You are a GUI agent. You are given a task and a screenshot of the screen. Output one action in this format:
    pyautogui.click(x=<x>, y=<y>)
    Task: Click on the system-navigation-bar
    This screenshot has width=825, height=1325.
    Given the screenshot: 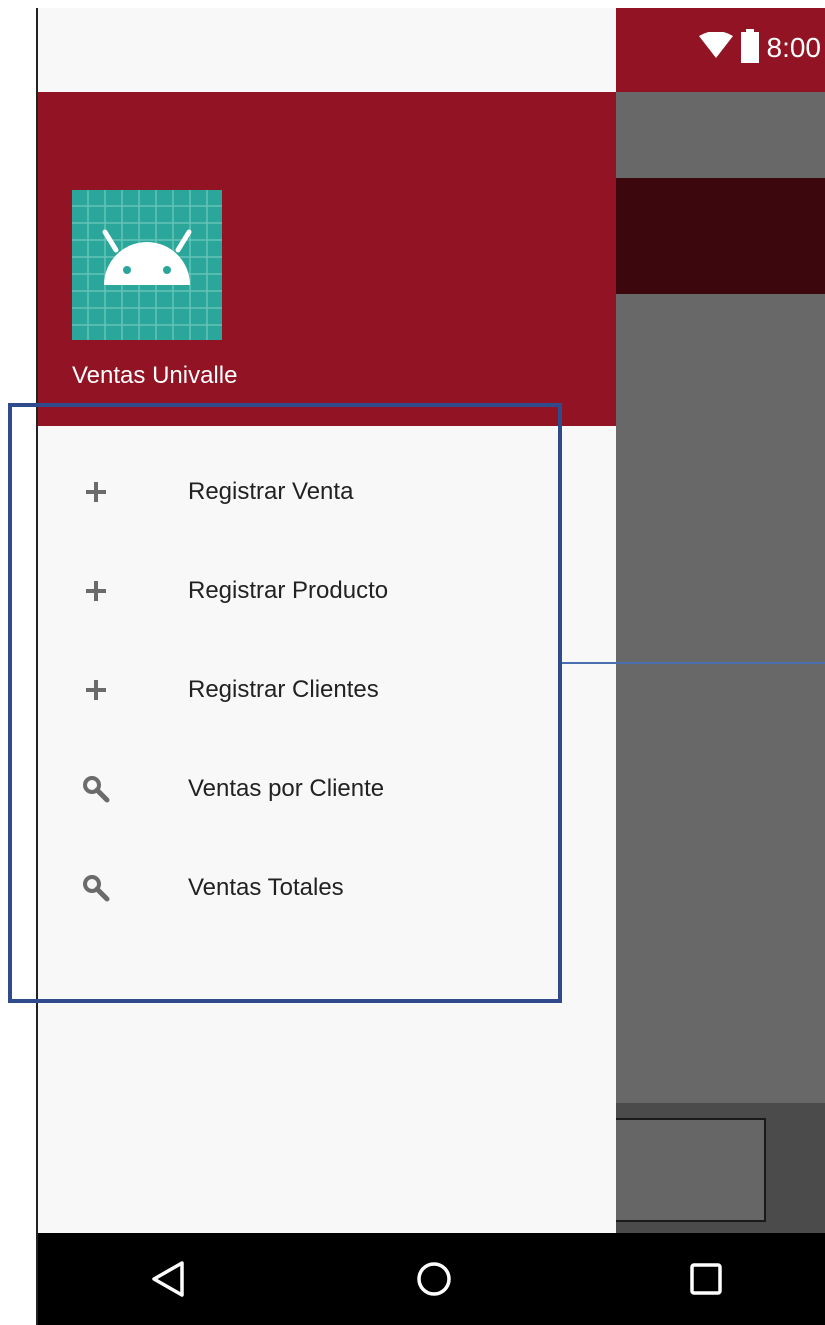 What is the action you would take?
    pyautogui.click(x=431, y=1279)
    